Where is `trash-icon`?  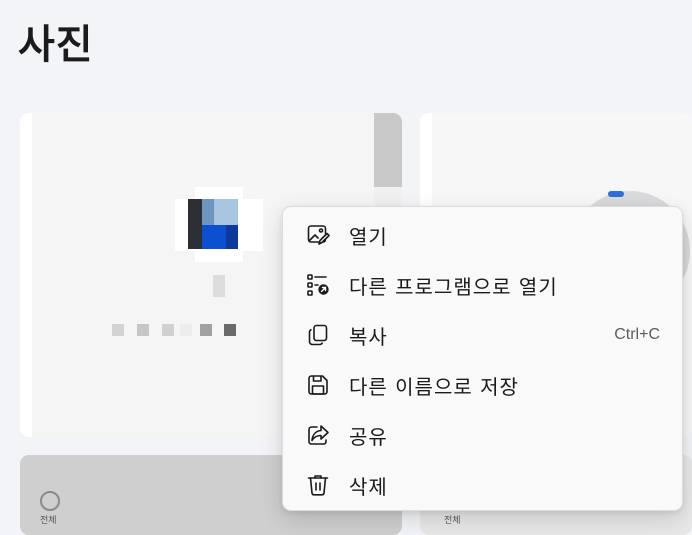 trash-icon is located at coordinates (318, 485).